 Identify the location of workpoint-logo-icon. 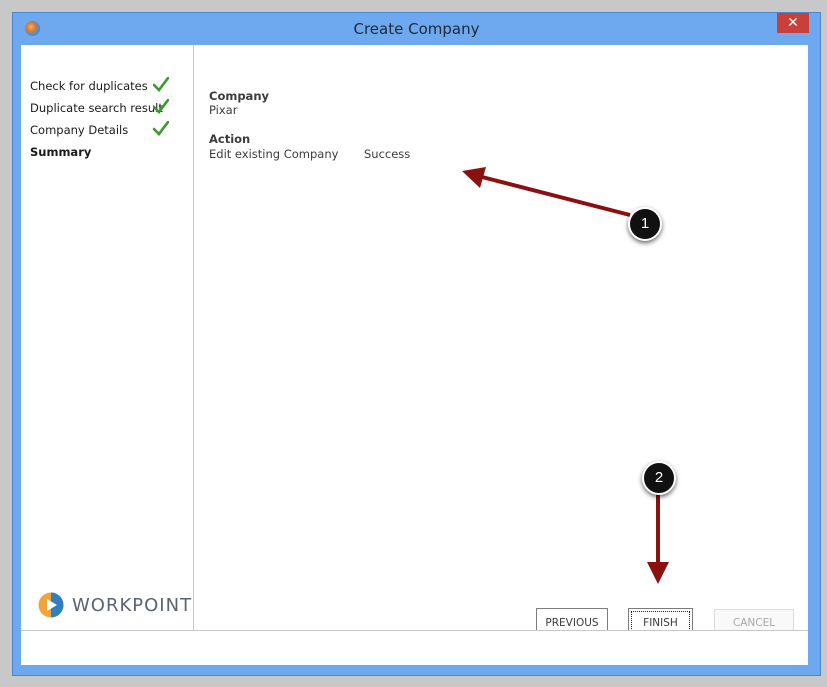
(51, 605).